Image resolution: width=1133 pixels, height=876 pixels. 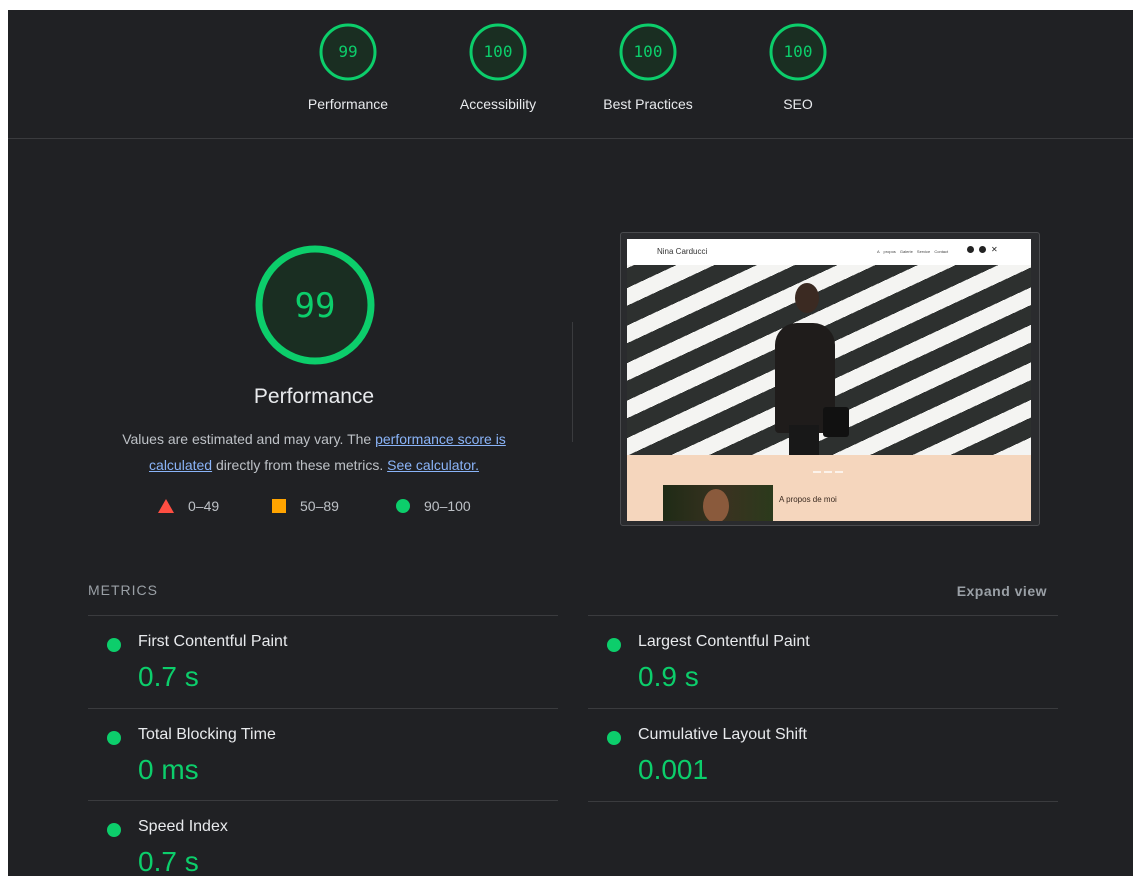 What do you see at coordinates (207, 734) in the screenshot?
I see `metric-name: Total Blocking Time` at bounding box center [207, 734].